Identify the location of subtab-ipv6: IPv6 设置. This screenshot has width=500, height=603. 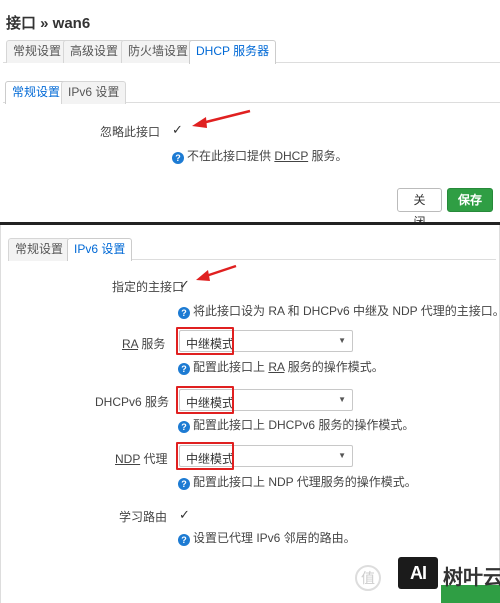
(94, 92).